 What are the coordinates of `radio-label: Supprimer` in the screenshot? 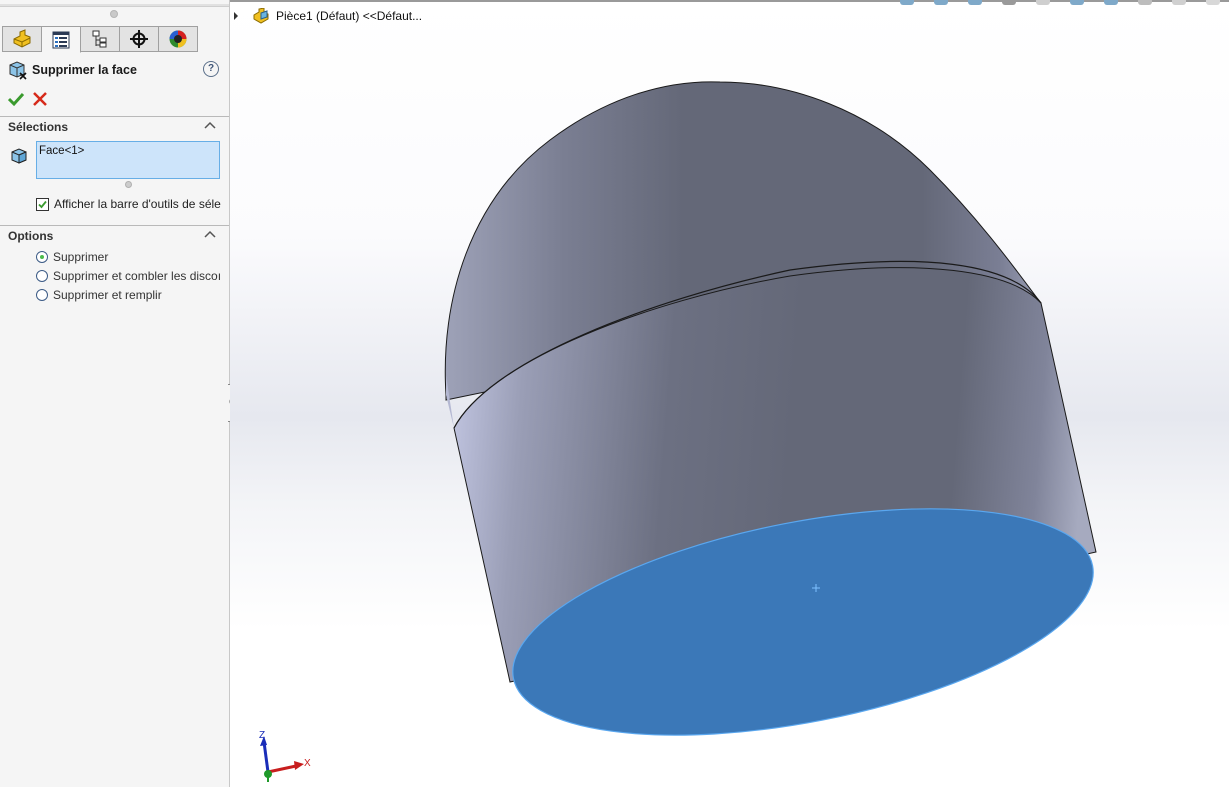 It's located at (81, 257).